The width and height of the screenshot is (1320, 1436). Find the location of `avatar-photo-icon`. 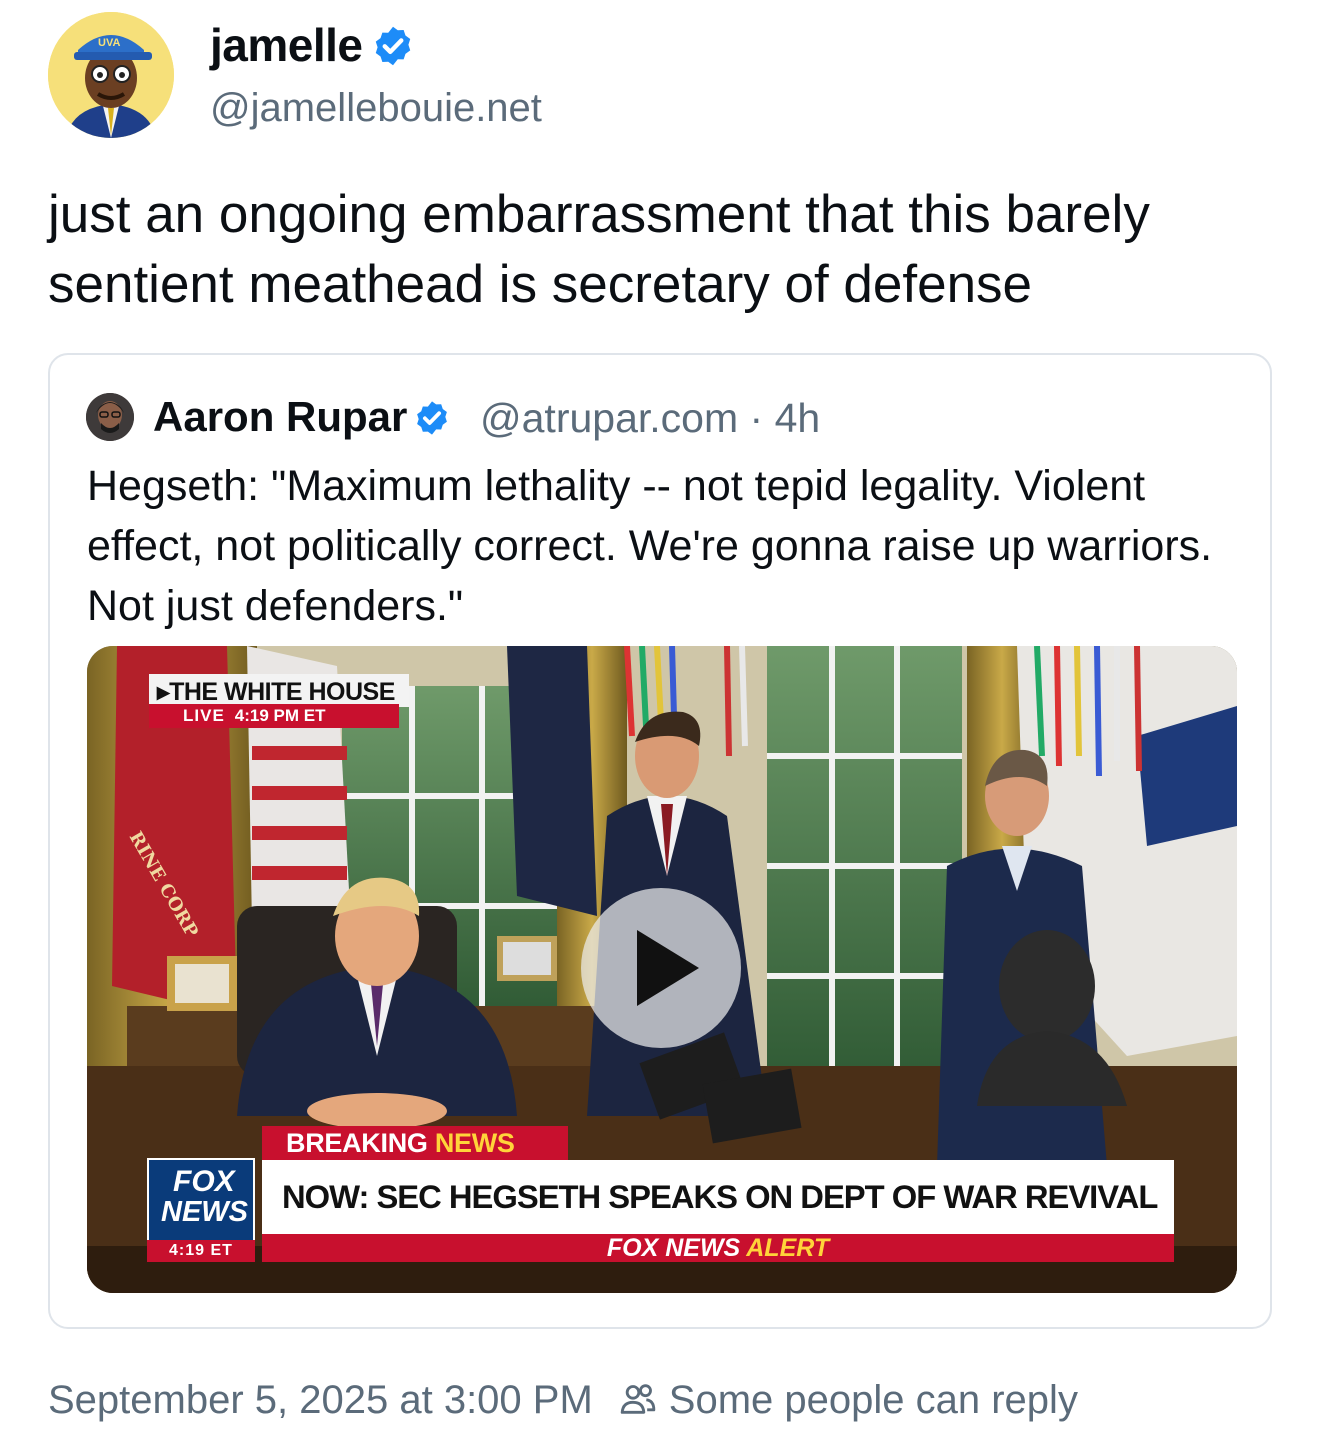

avatar-photo-icon is located at coordinates (110, 417).